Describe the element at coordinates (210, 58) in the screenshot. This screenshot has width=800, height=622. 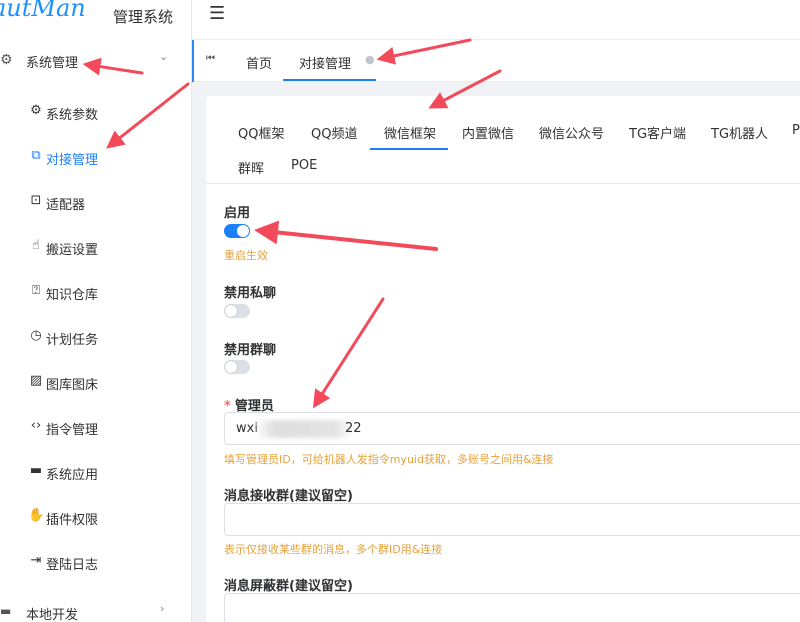
I see `scroll-left-icon: ⏮` at that location.